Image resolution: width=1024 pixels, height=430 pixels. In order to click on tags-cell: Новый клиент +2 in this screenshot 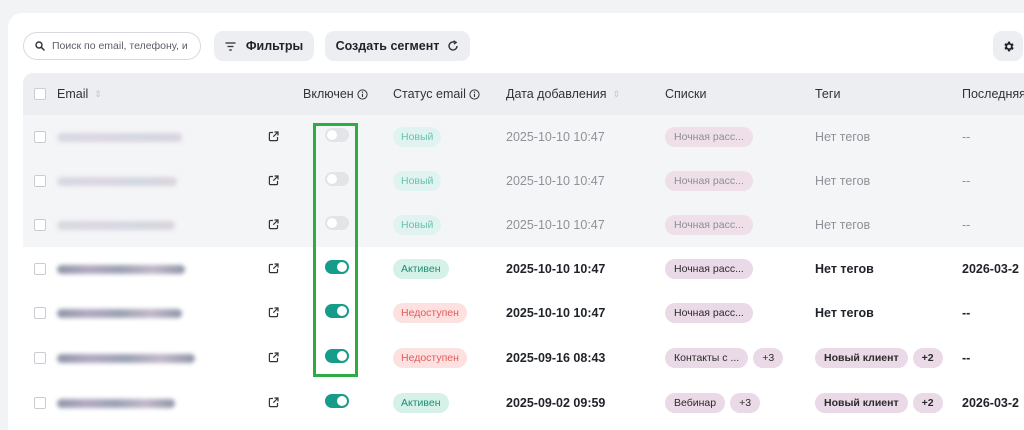, I will do `click(881, 358)`.